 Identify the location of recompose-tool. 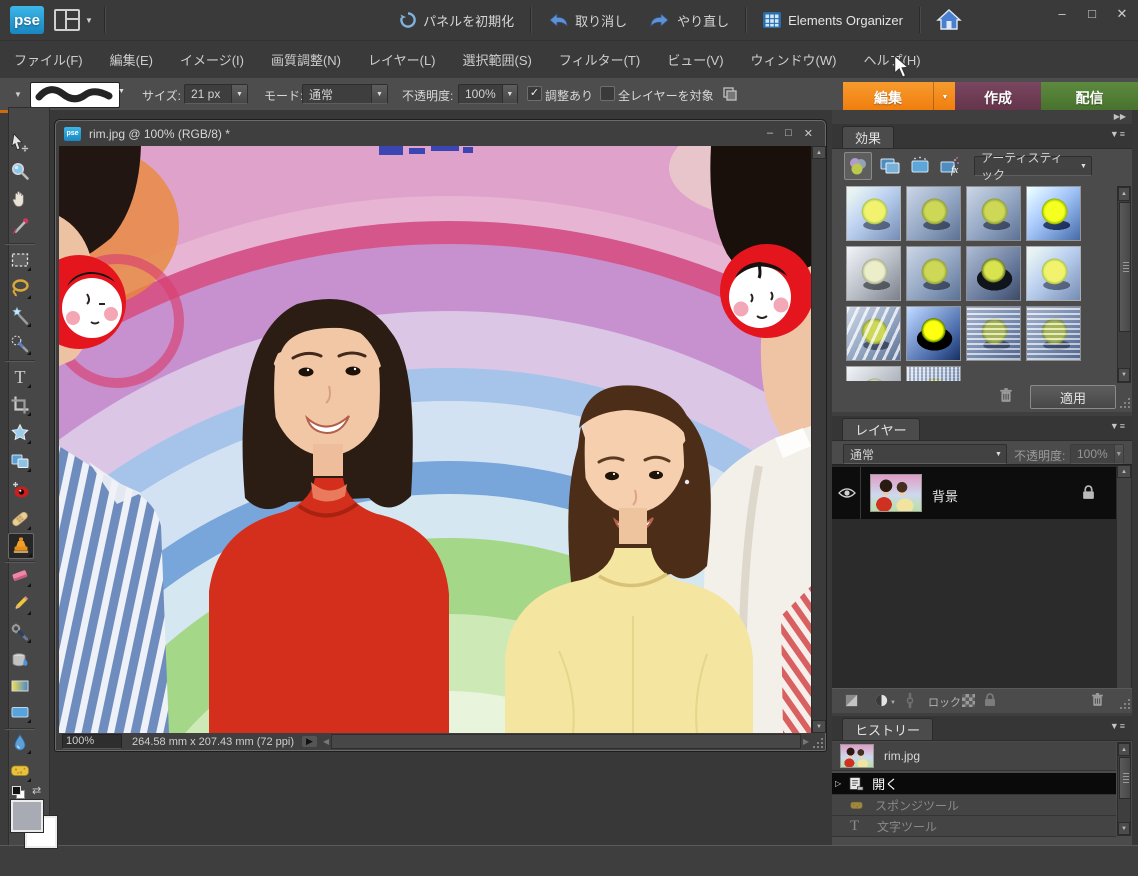
(20, 461).